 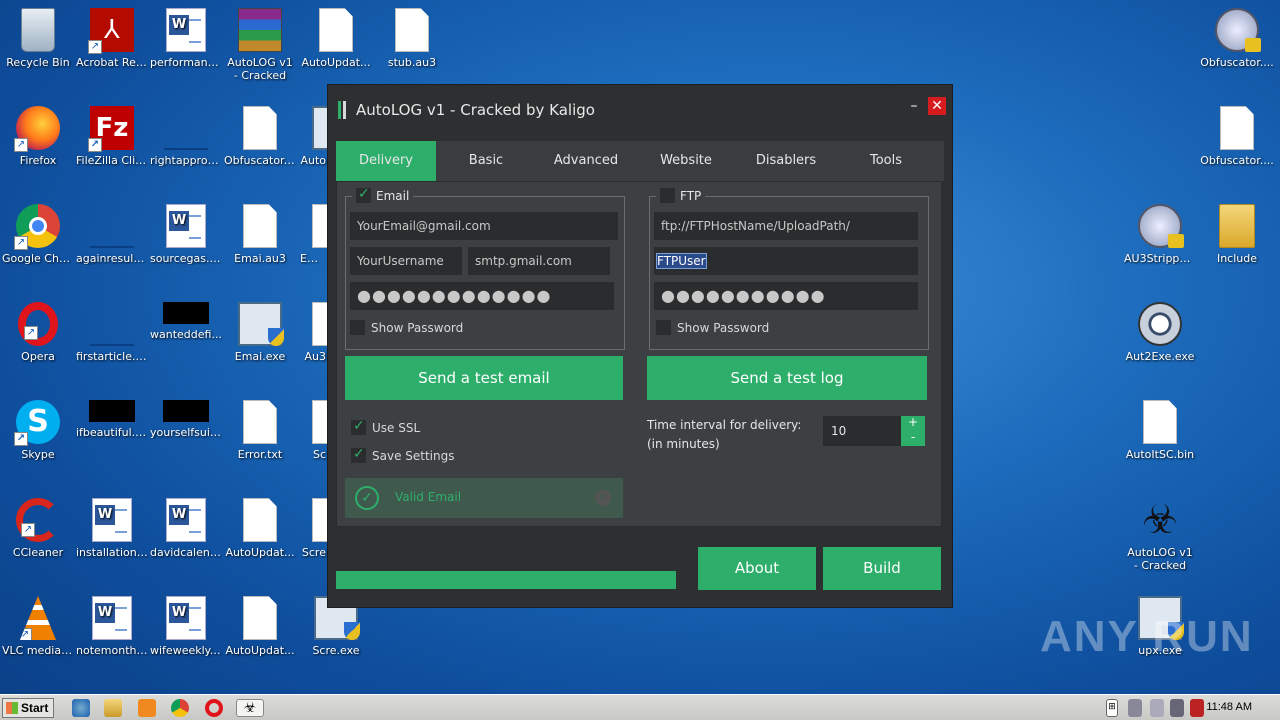 What do you see at coordinates (38, 528) in the screenshot?
I see `desktop-icon-ccleaner: CCleaner` at bounding box center [38, 528].